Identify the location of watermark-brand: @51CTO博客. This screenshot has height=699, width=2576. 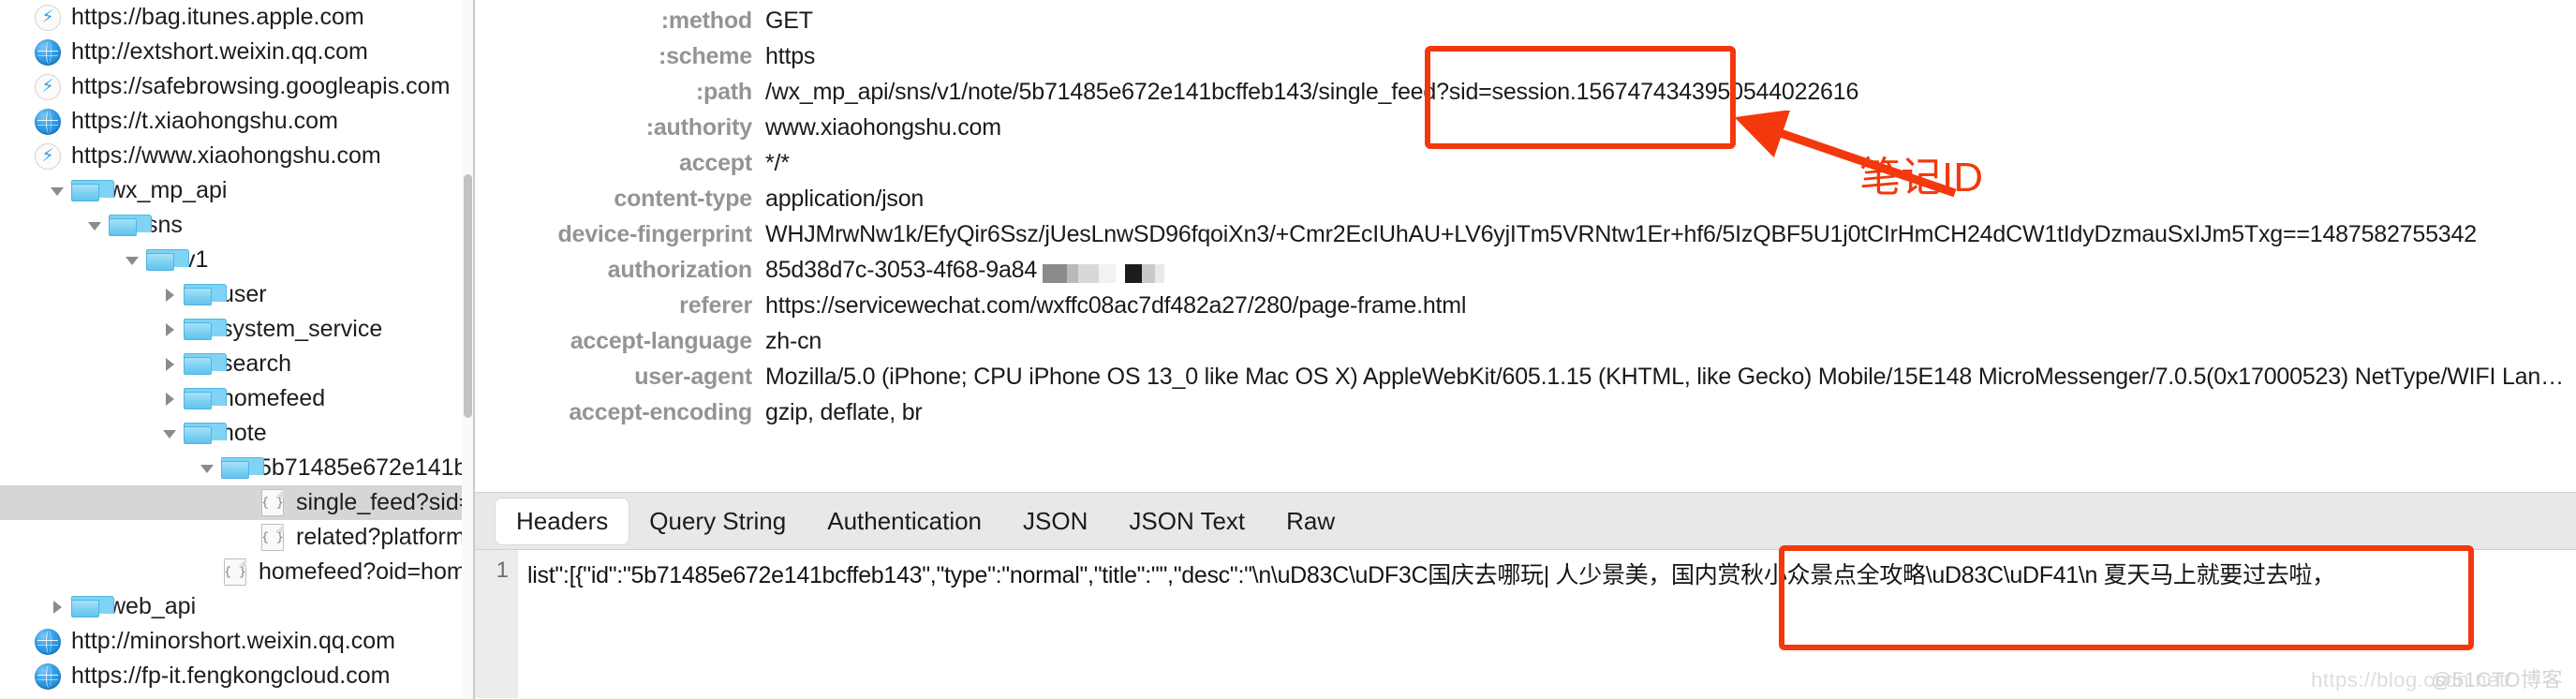
(2497, 680).